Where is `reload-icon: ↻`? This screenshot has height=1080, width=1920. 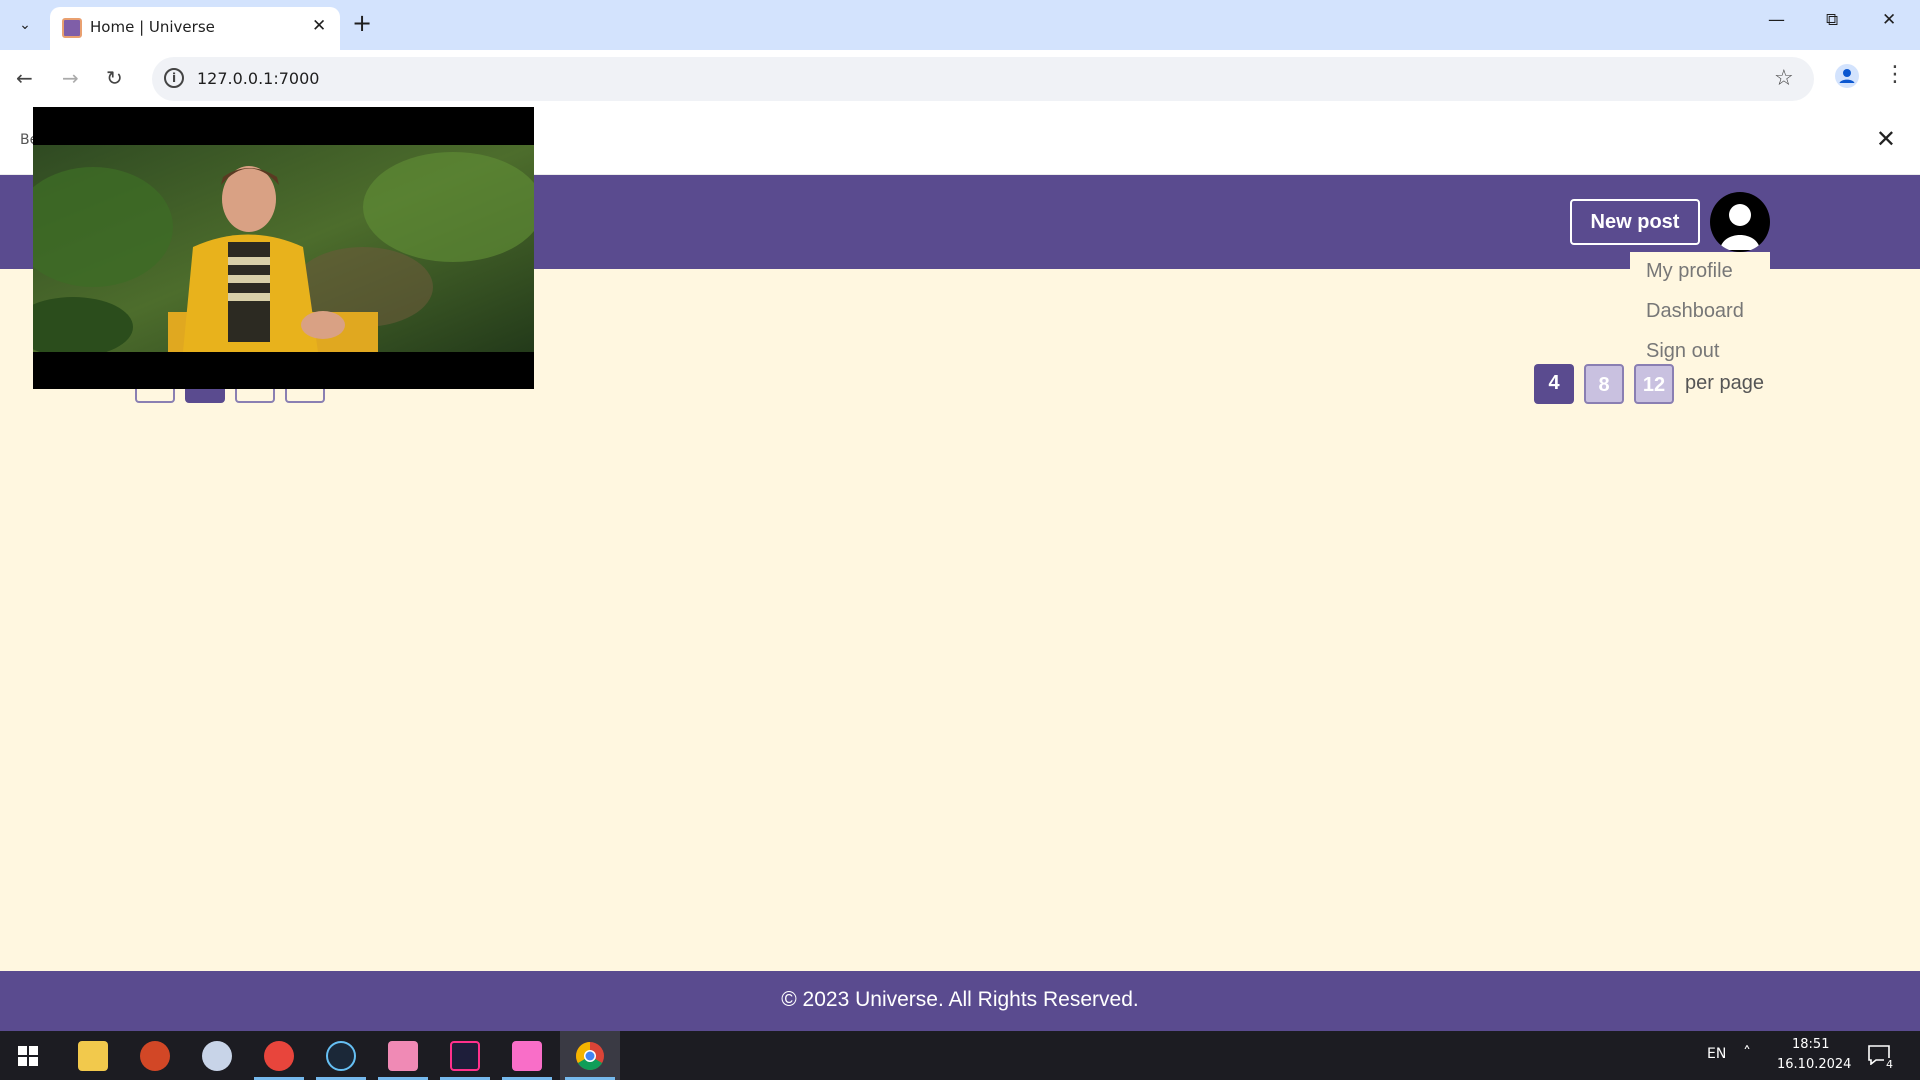
reload-icon: ↻ is located at coordinates (114, 78).